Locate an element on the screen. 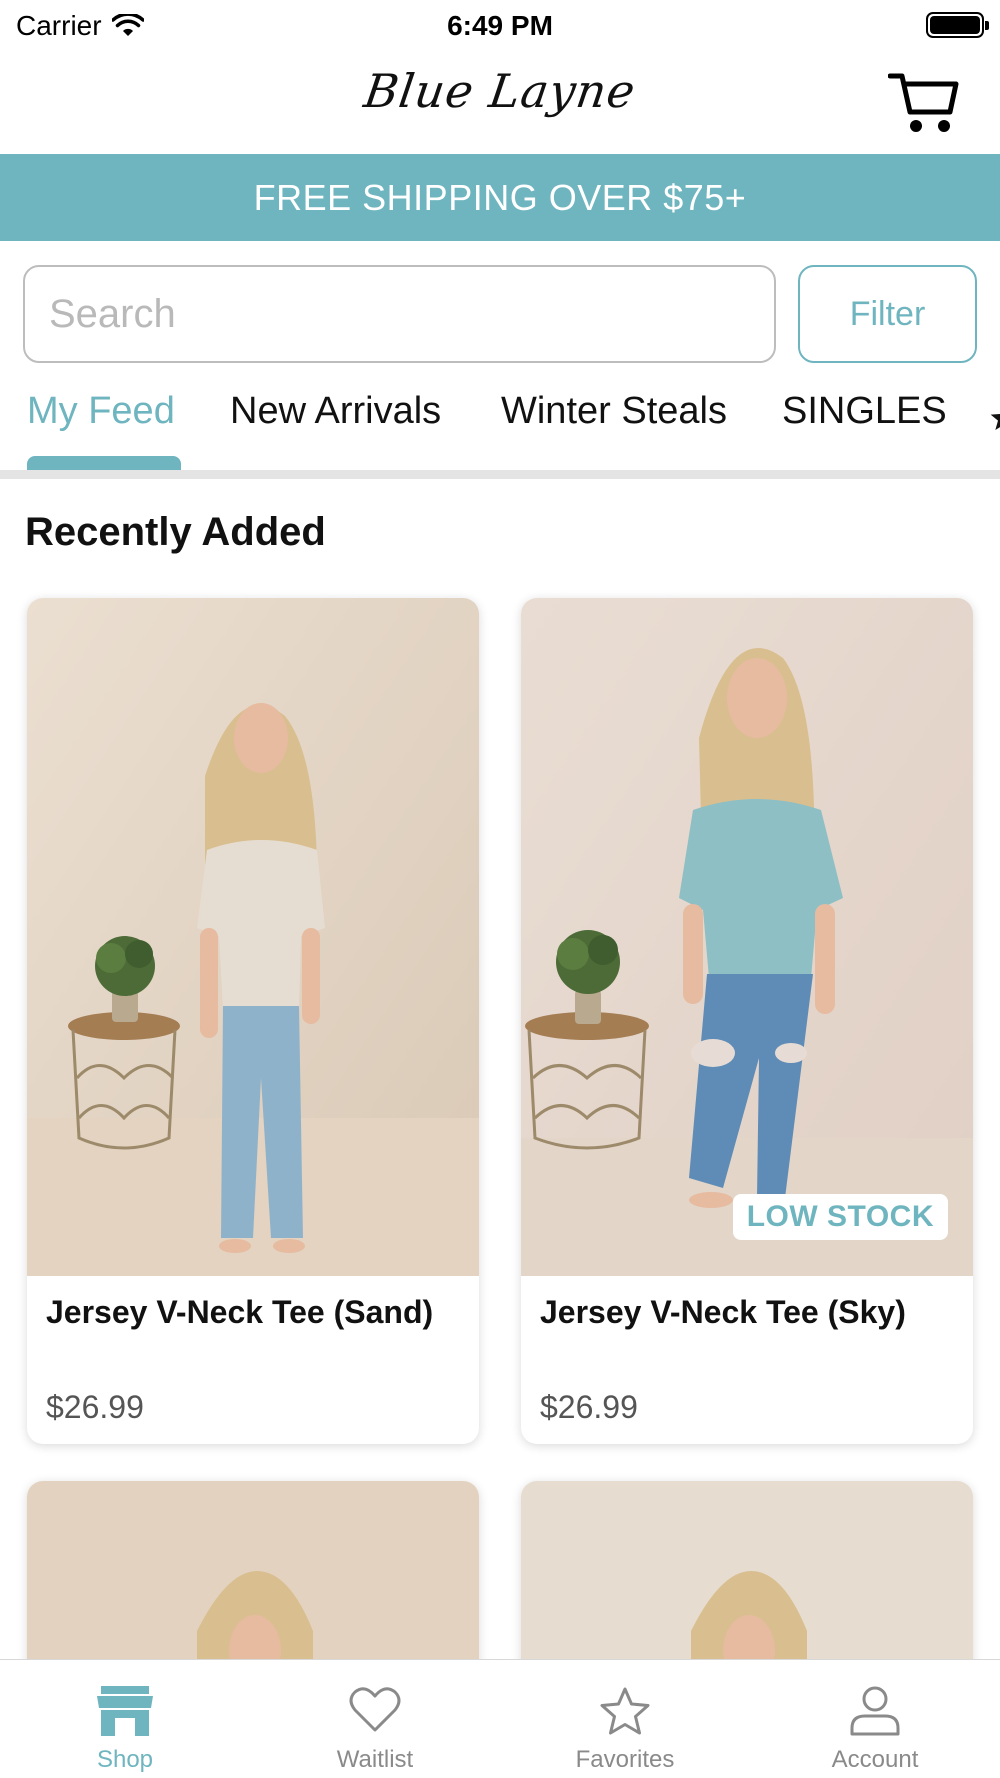 The image size is (1000, 1778). search-input is located at coordinates (399, 314).